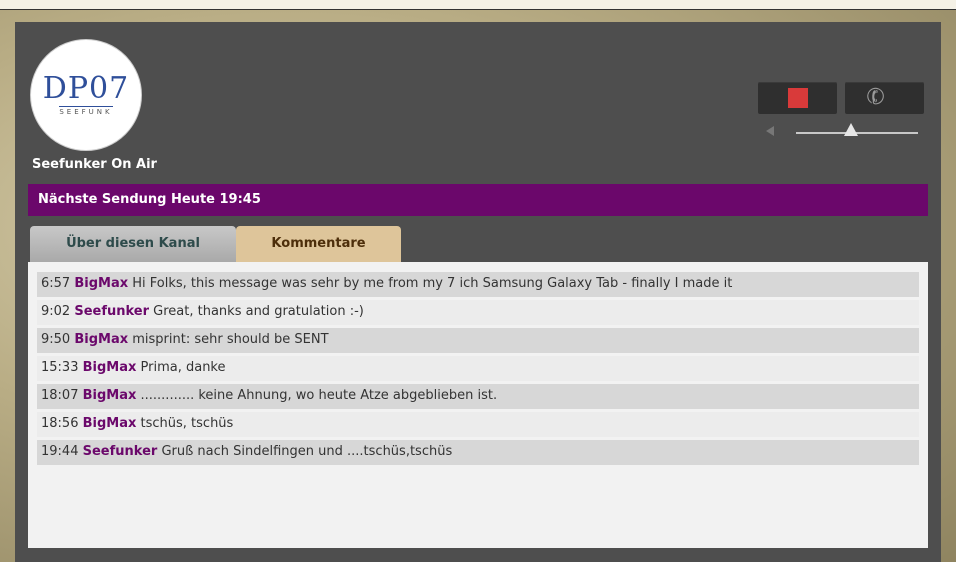  I want to click on call-button: ✆, so click(884, 98).